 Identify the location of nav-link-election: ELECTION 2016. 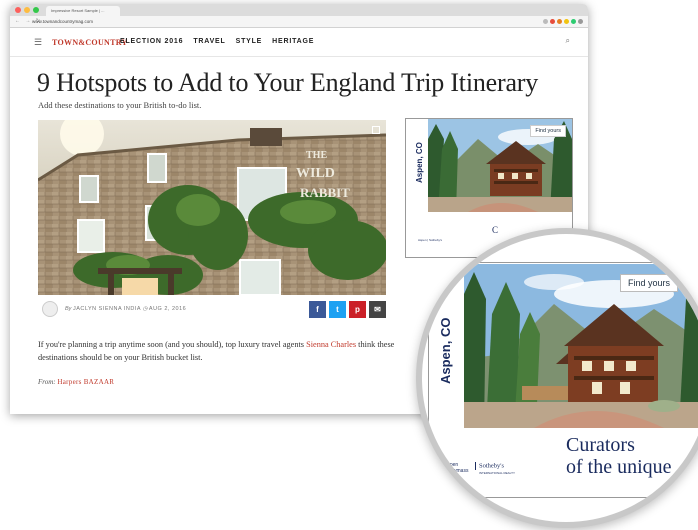
(151, 41).